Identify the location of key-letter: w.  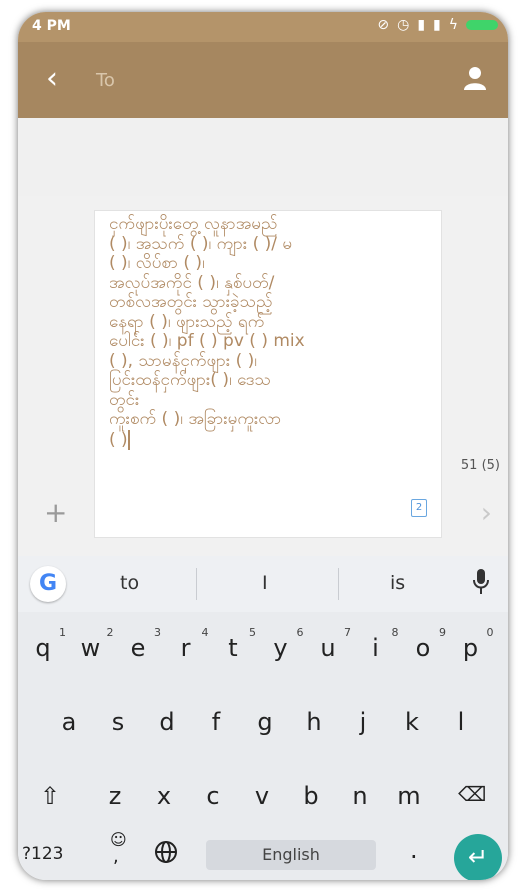
(90, 648).